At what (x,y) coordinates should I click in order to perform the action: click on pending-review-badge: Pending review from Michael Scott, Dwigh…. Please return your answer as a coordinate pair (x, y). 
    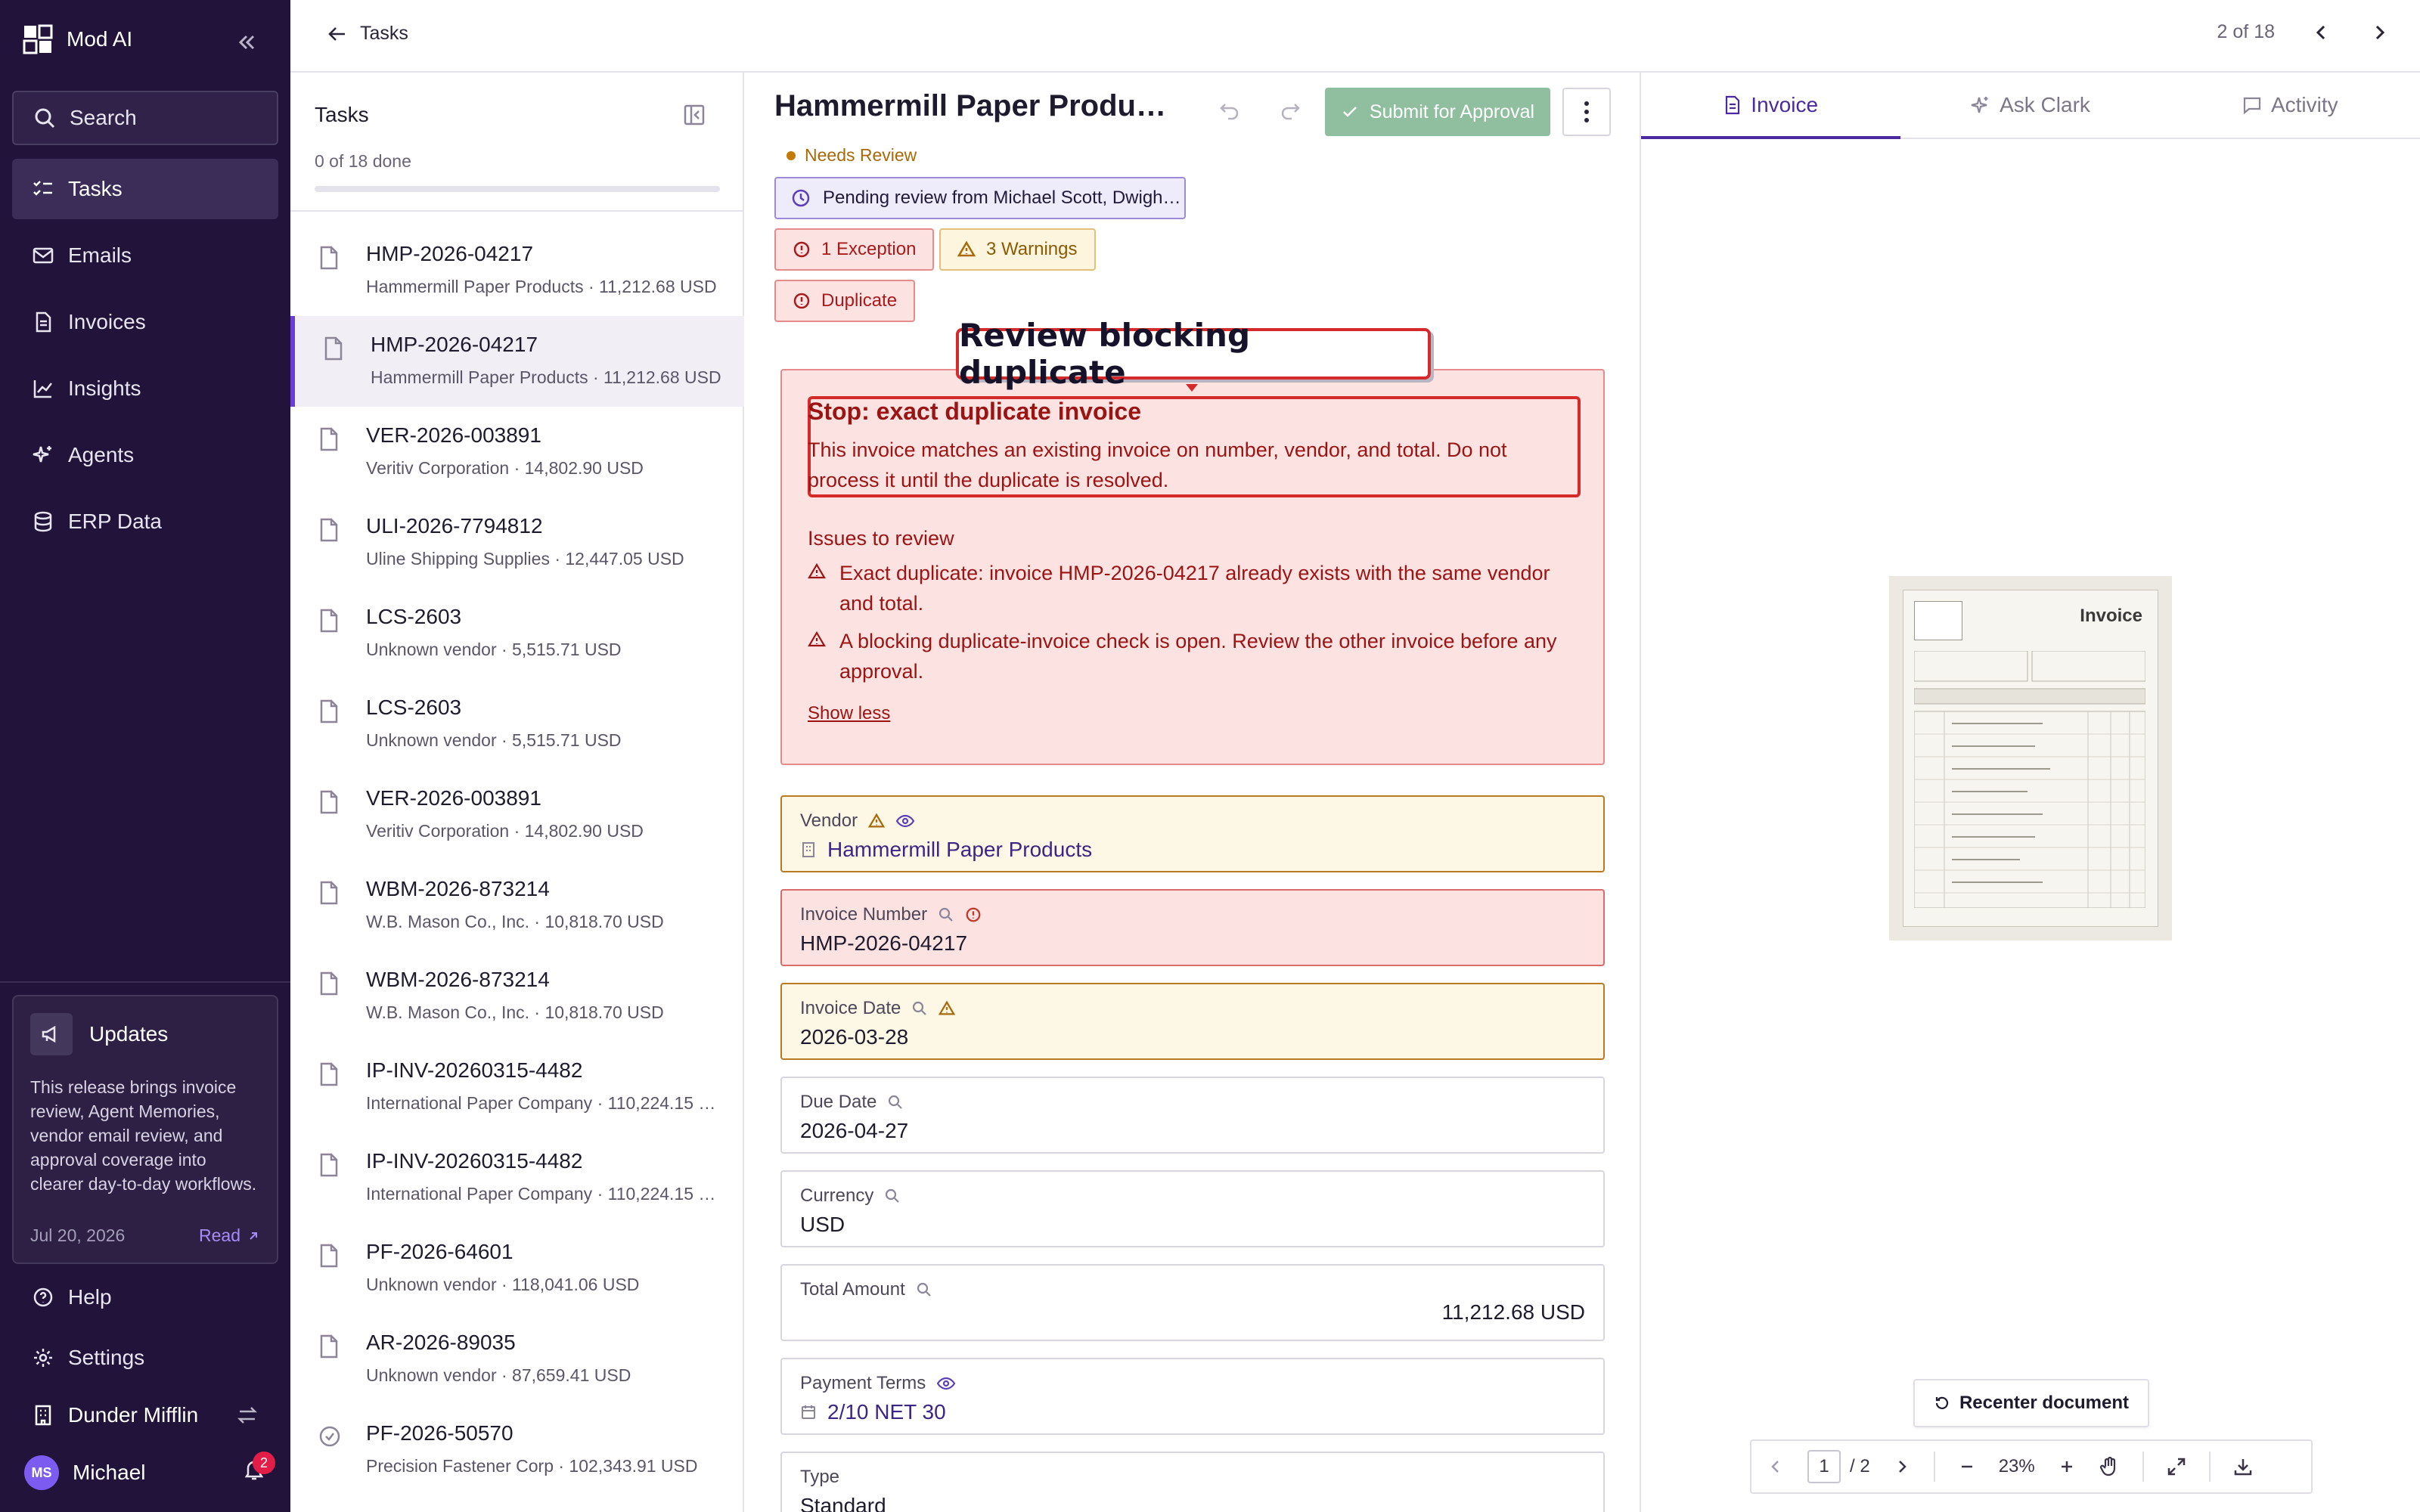
    Looking at the image, I should click on (980, 198).